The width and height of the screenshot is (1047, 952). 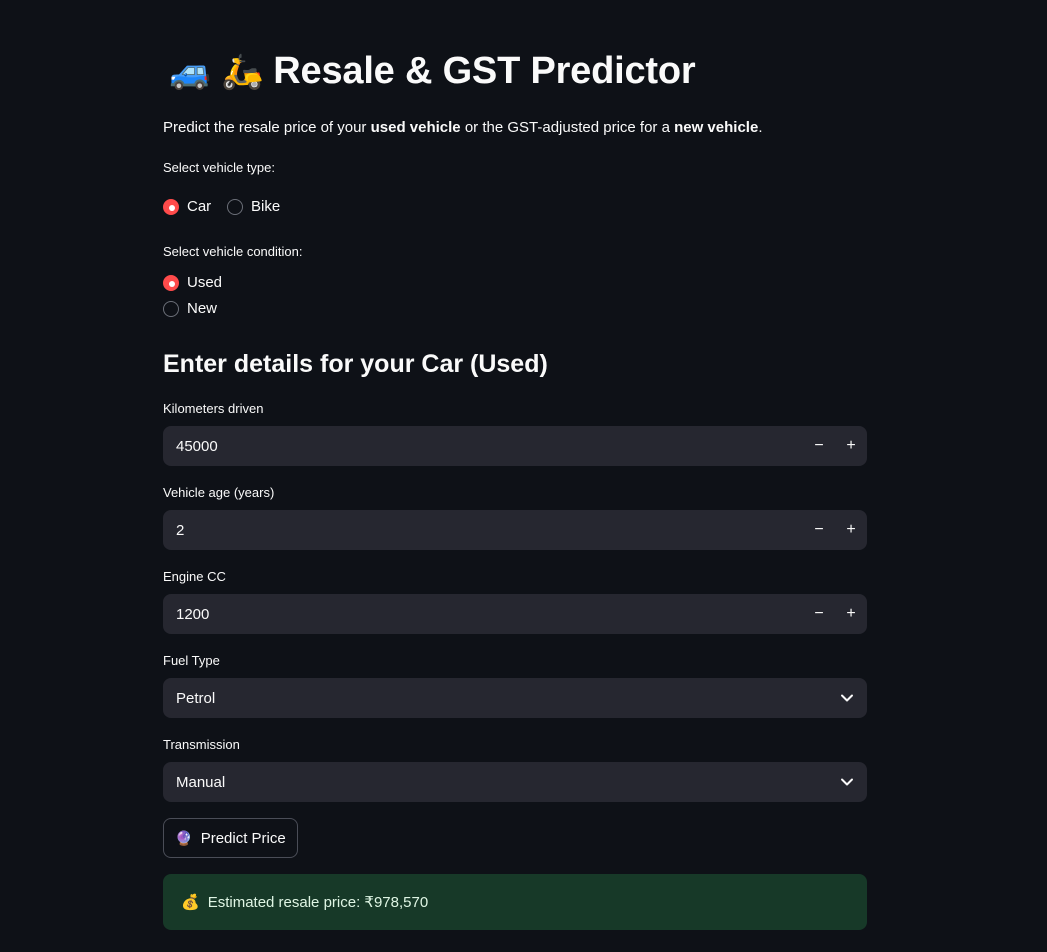 What do you see at coordinates (495, 782) in the screenshot?
I see `transmission-selected-value: Manual` at bounding box center [495, 782].